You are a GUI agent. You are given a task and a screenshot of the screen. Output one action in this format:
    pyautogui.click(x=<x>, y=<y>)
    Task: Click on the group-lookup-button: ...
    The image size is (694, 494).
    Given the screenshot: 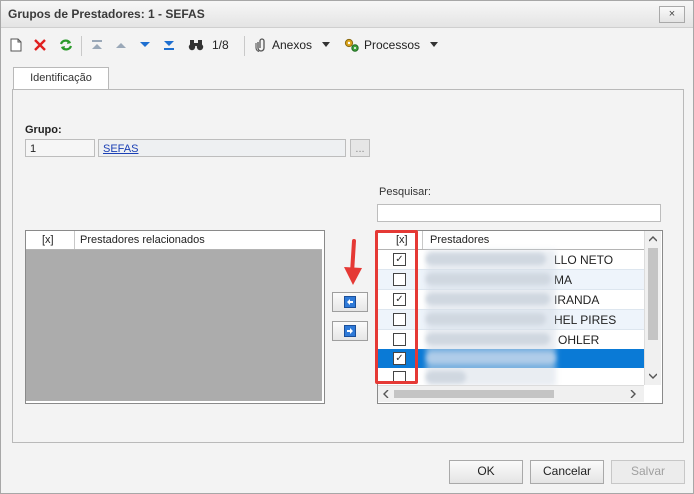 What is the action you would take?
    pyautogui.click(x=360, y=148)
    